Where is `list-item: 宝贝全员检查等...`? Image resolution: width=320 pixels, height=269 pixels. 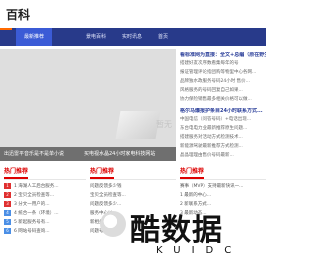 list-item: 宝贝全员检查等... is located at coordinates (133, 195).